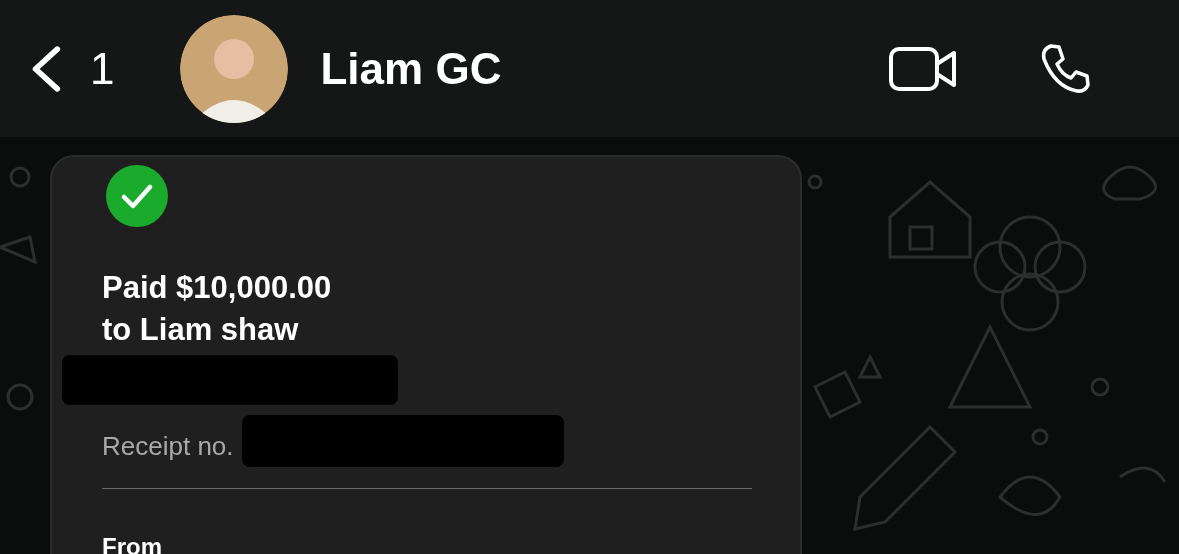 Image resolution: width=1179 pixels, height=554 pixels. What do you see at coordinates (168, 446) in the screenshot?
I see `receipt-number-label: Receipt no.` at bounding box center [168, 446].